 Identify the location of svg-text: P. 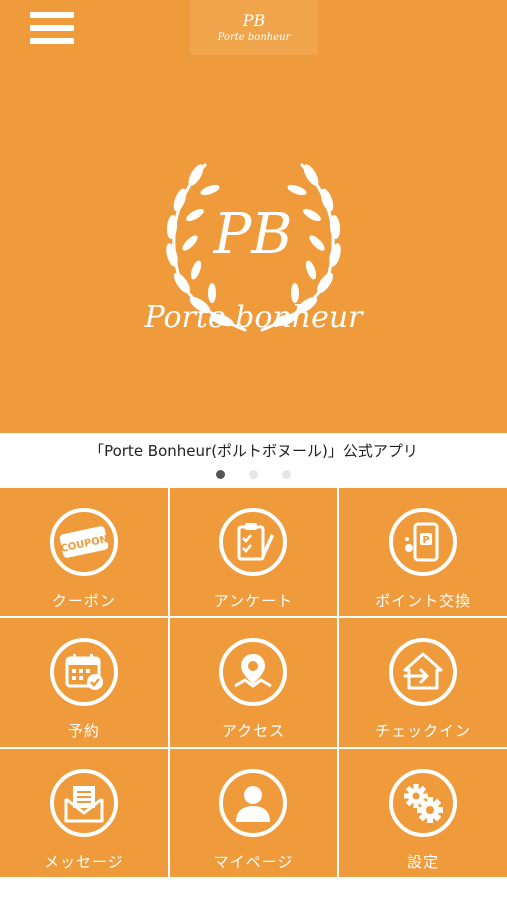
(425, 540).